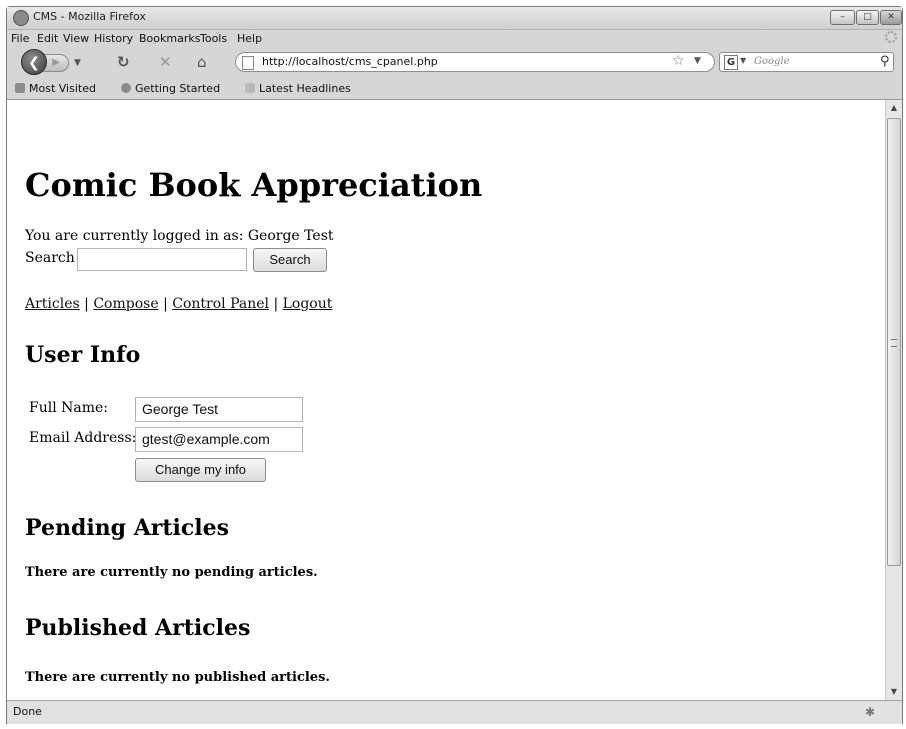  I want to click on published-articles-heading: Published Articles, so click(138, 628).